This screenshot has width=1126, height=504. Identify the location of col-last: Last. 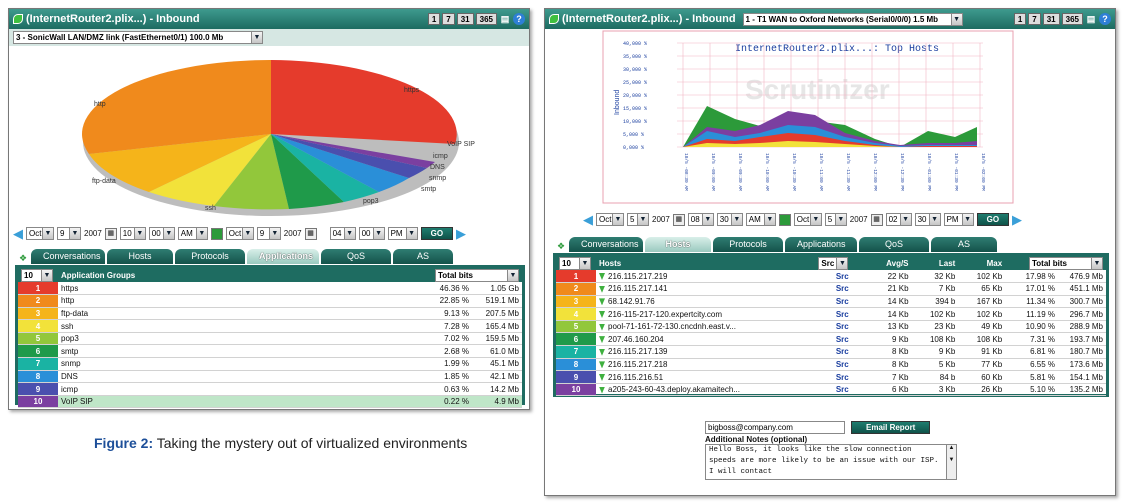
(935, 263).